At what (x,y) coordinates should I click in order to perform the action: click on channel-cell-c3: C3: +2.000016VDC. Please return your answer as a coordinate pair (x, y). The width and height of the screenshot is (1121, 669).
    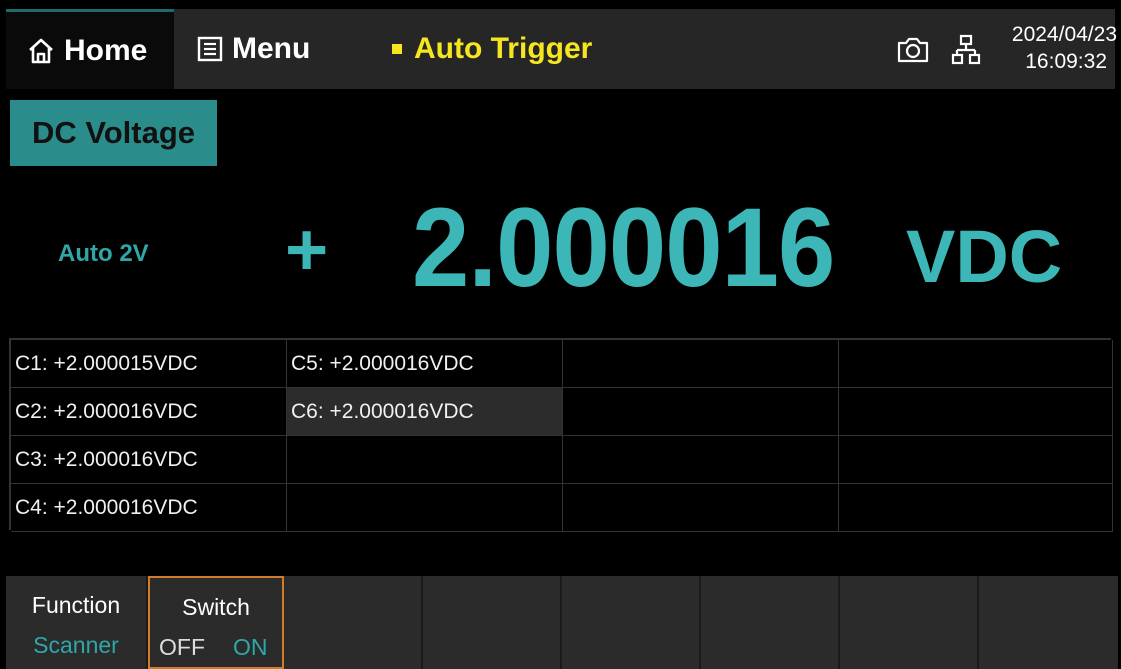
    Looking at the image, I should click on (149, 460).